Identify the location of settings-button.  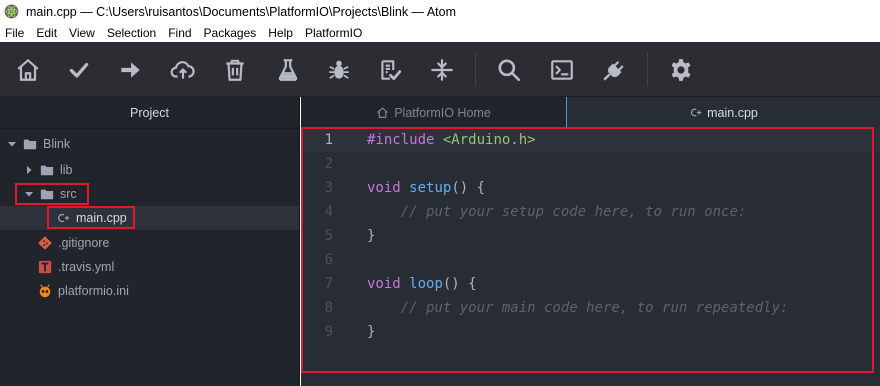
(681, 70).